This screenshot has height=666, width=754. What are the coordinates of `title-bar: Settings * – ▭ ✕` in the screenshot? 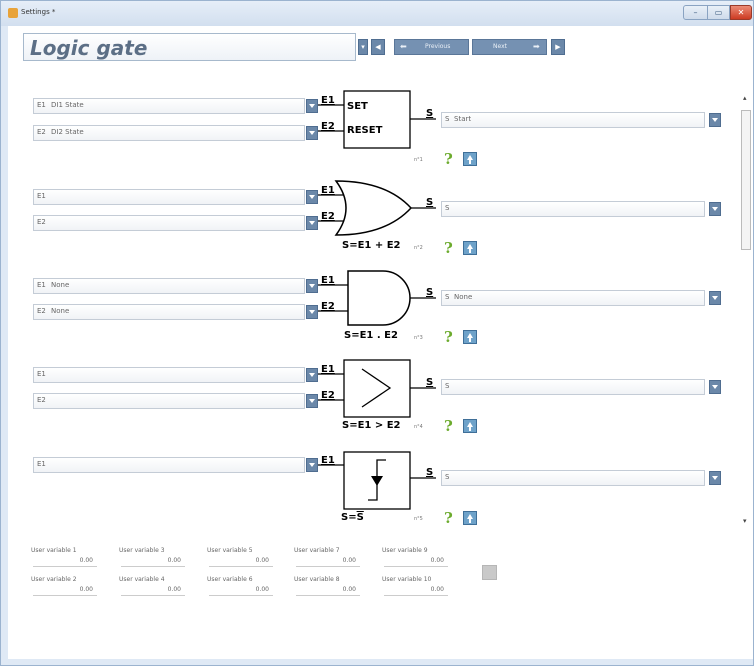 It's located at (377, 13).